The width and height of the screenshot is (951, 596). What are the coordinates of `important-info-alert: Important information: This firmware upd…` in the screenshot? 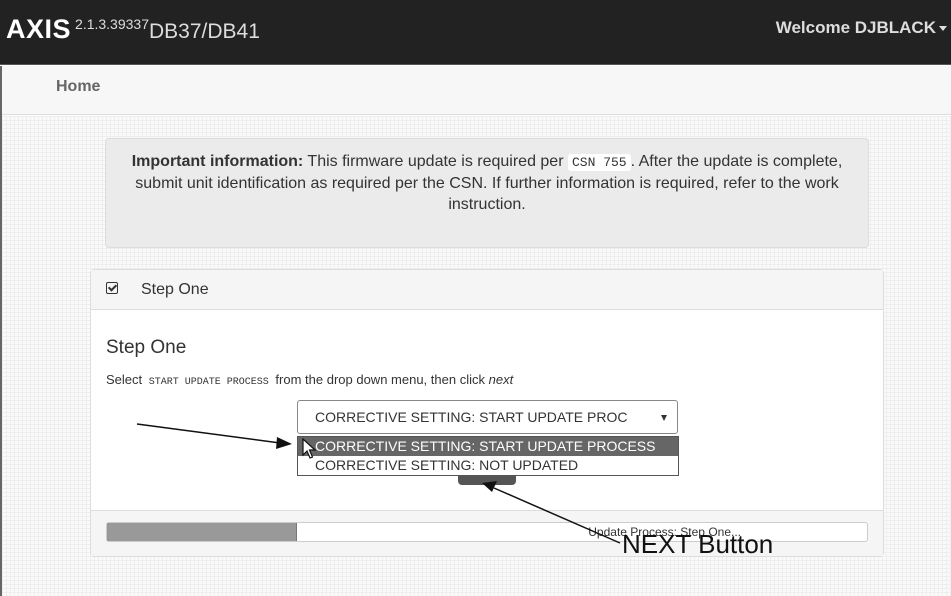 It's located at (487, 193).